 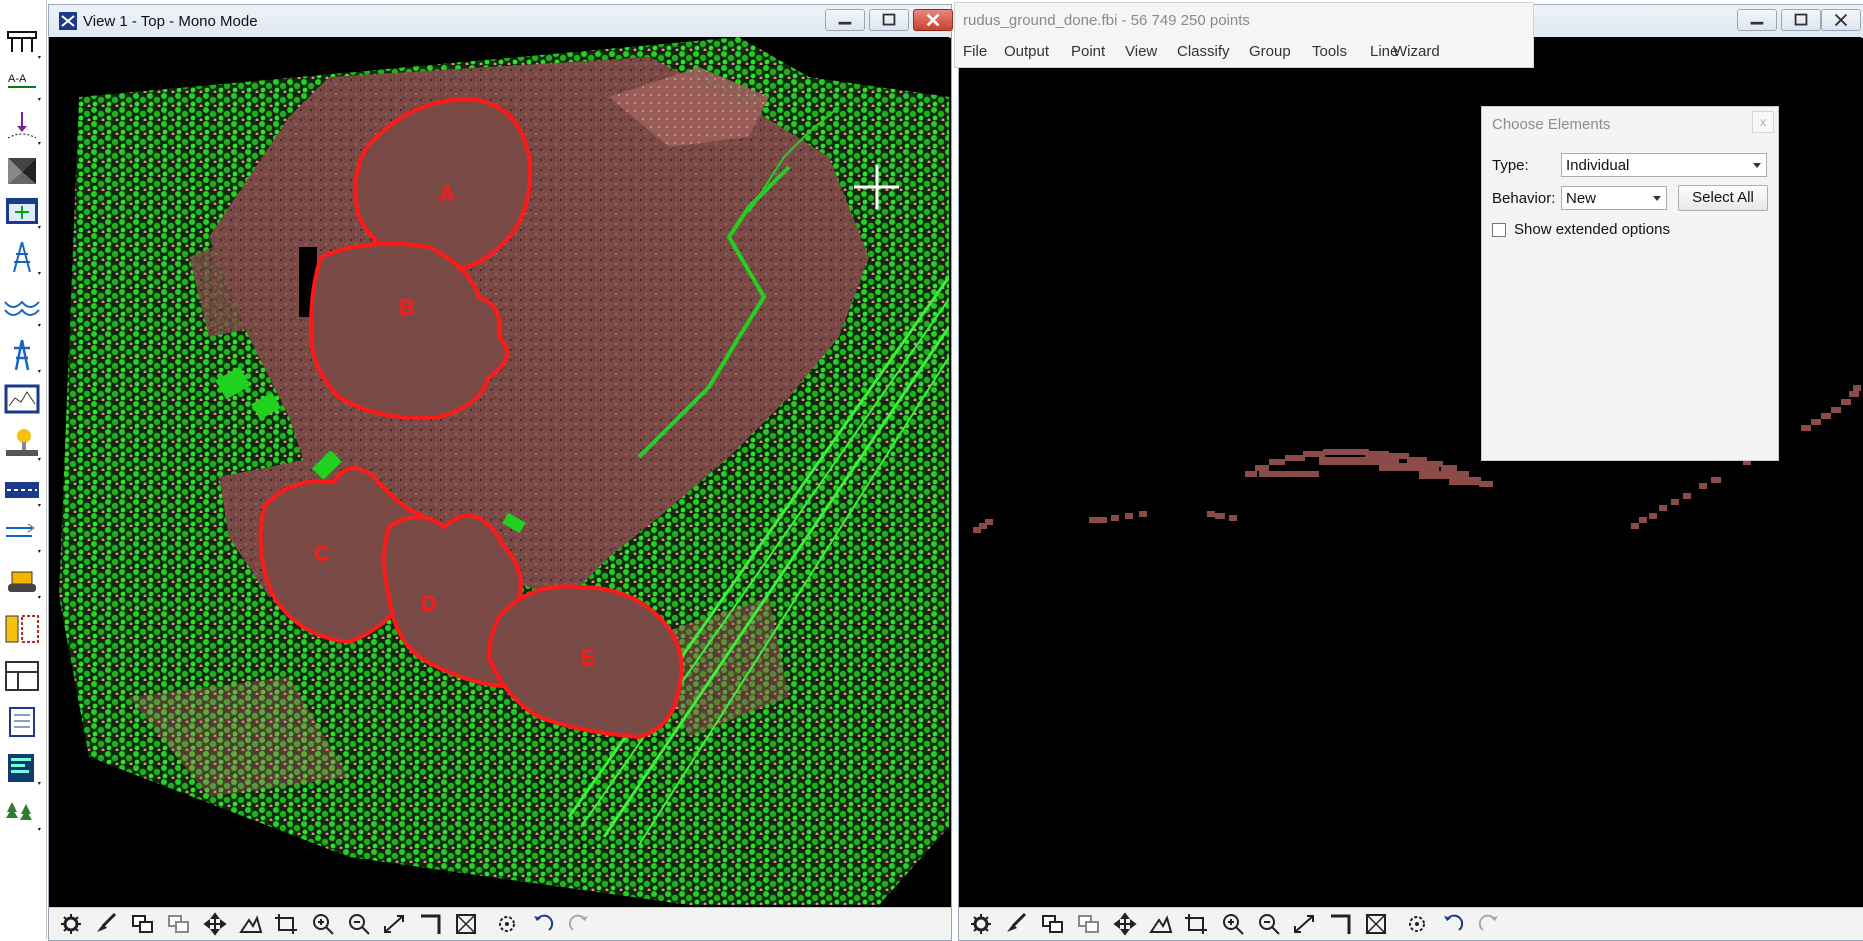 I want to click on cable-icon, so click(x=22, y=536).